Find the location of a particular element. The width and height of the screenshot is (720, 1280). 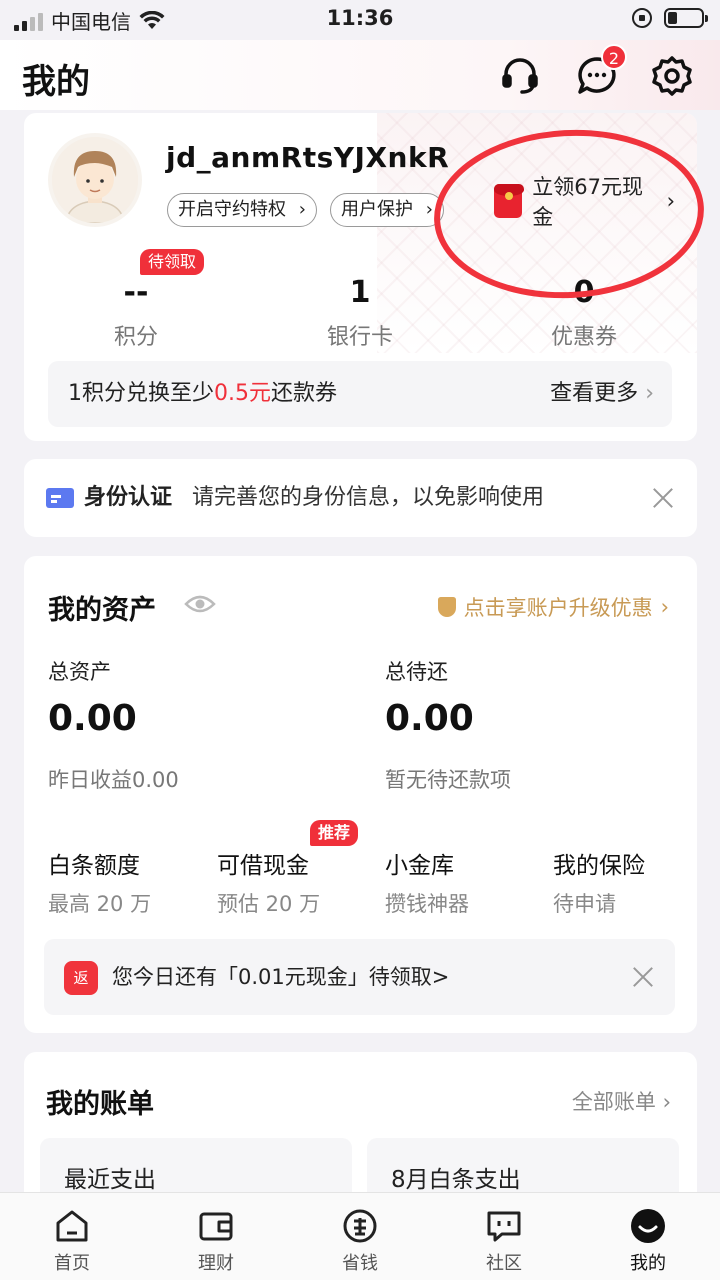

tab-profile: 我的 is located at coordinates (648, 1236).